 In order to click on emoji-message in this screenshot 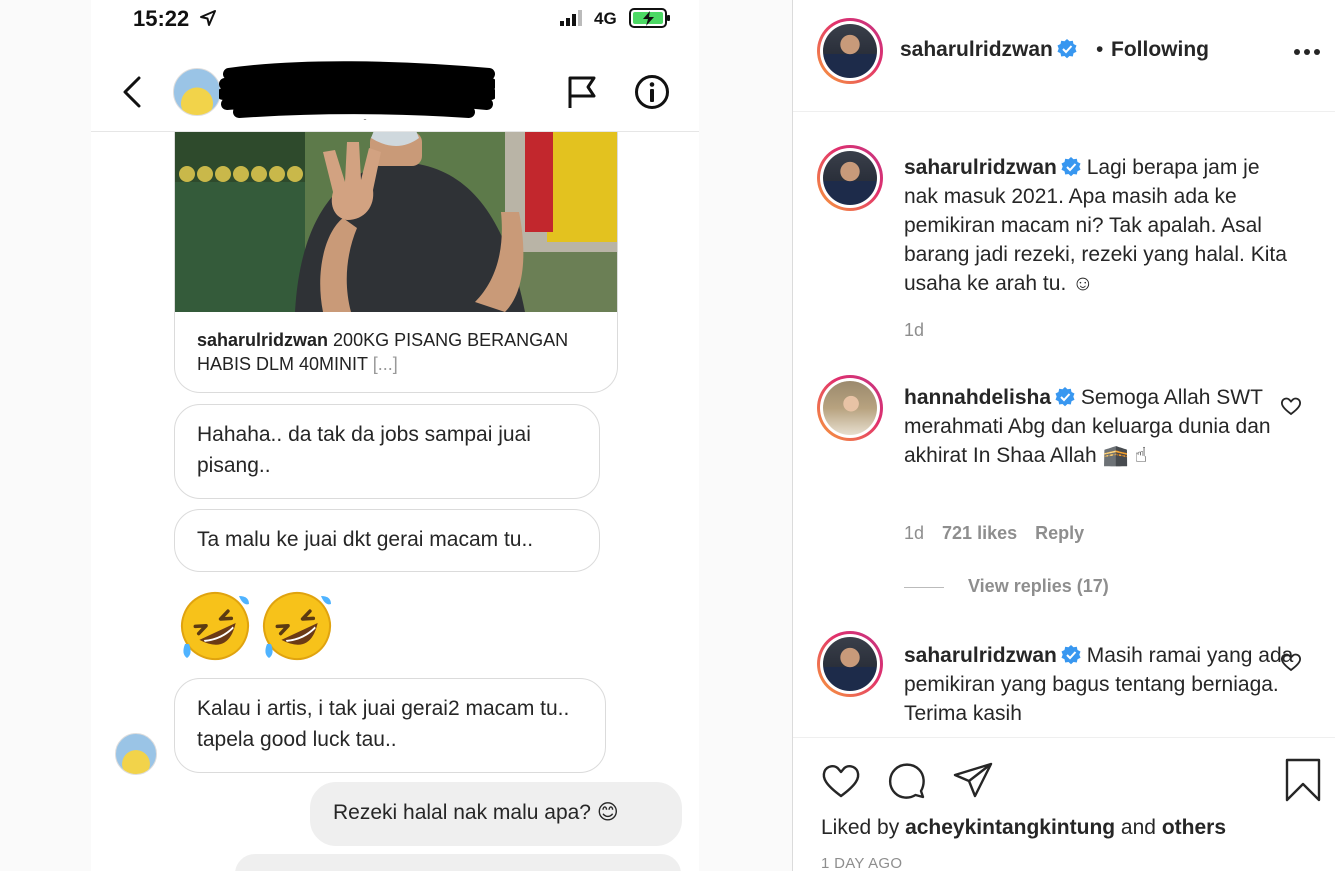, I will do `click(256, 628)`.